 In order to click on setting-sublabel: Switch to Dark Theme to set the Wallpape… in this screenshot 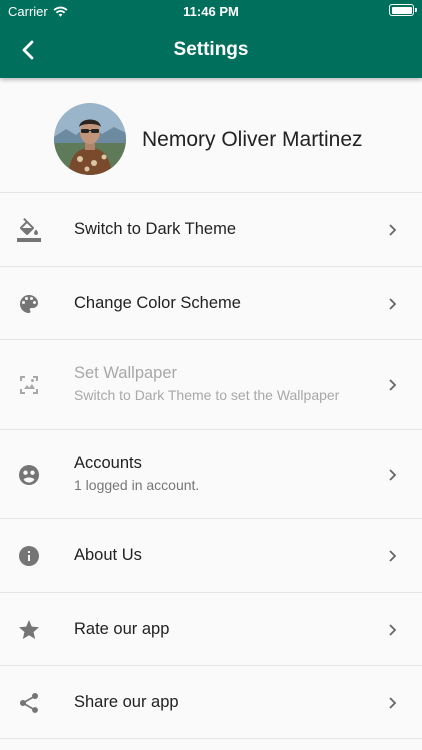, I will do `click(207, 395)`.